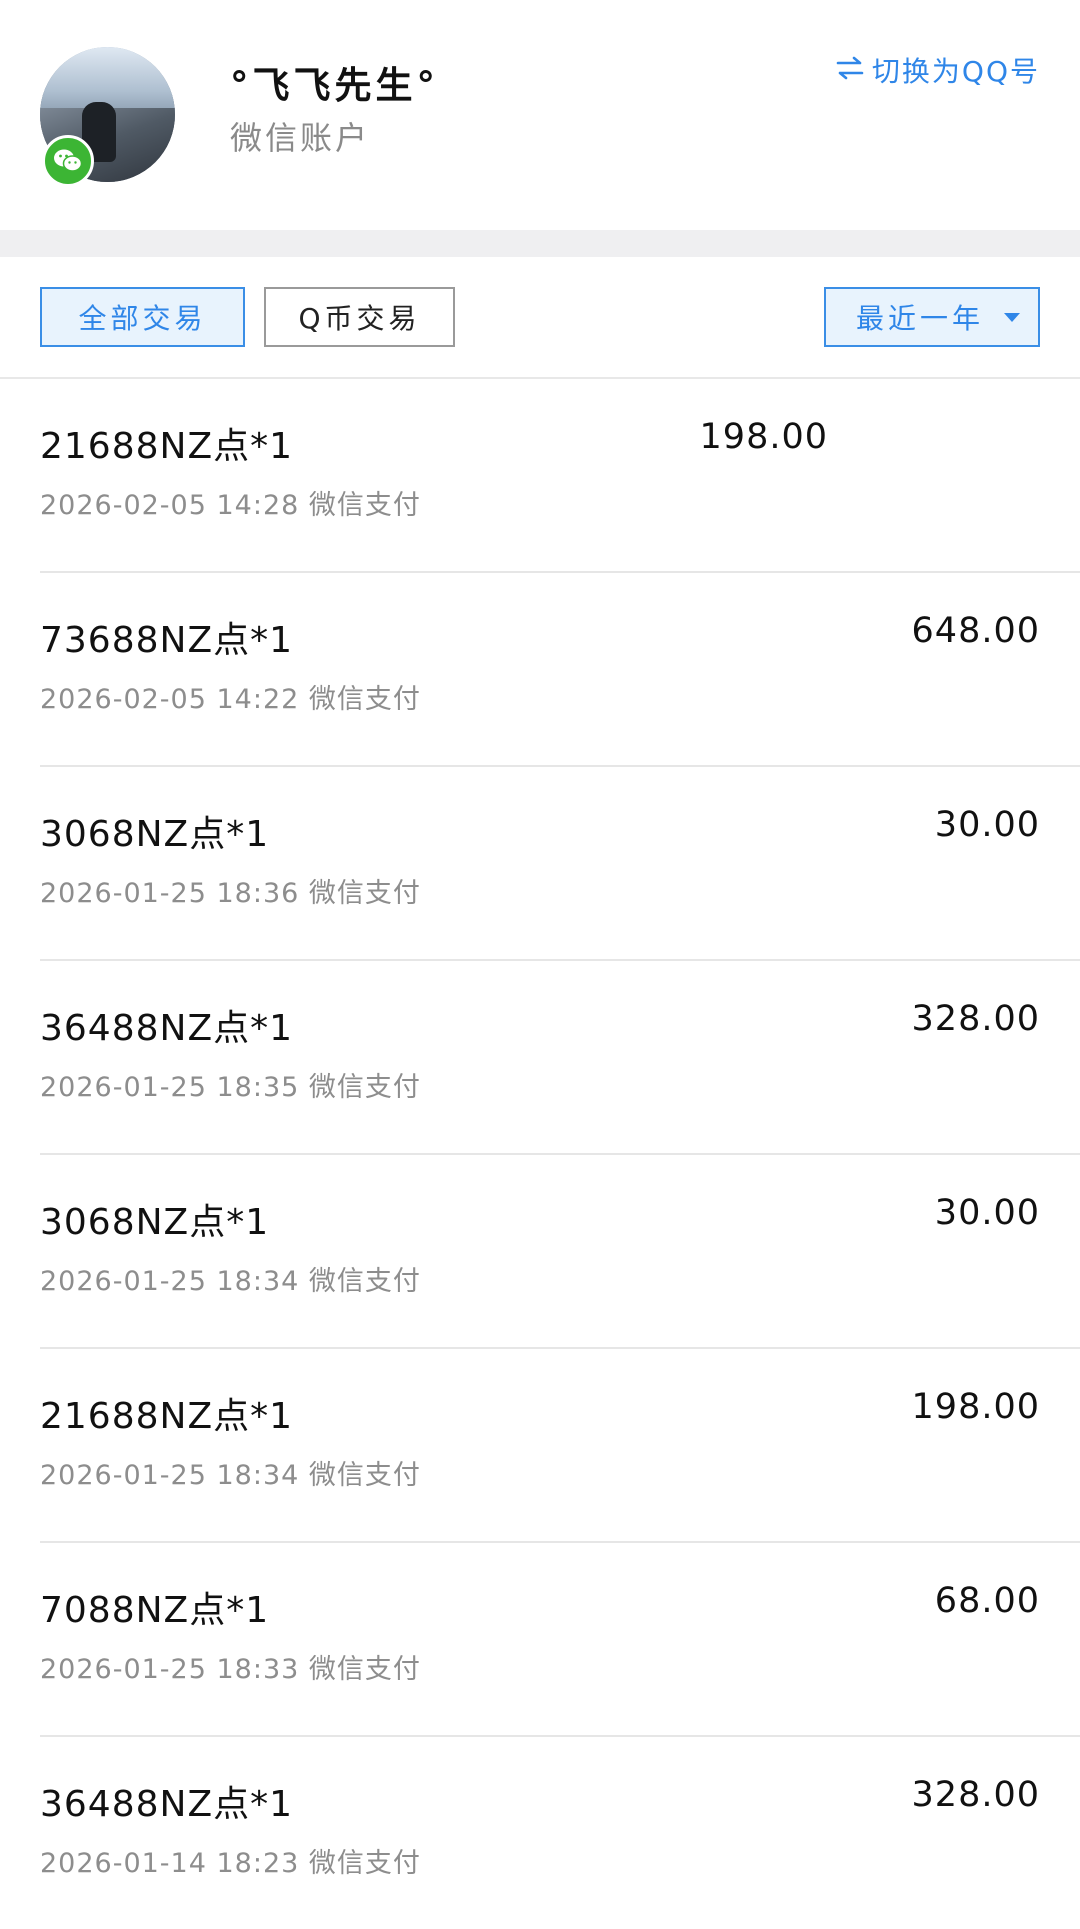 This screenshot has width=1080, height=1929. I want to click on switch-account-button: 切换为QQ号, so click(938, 70).